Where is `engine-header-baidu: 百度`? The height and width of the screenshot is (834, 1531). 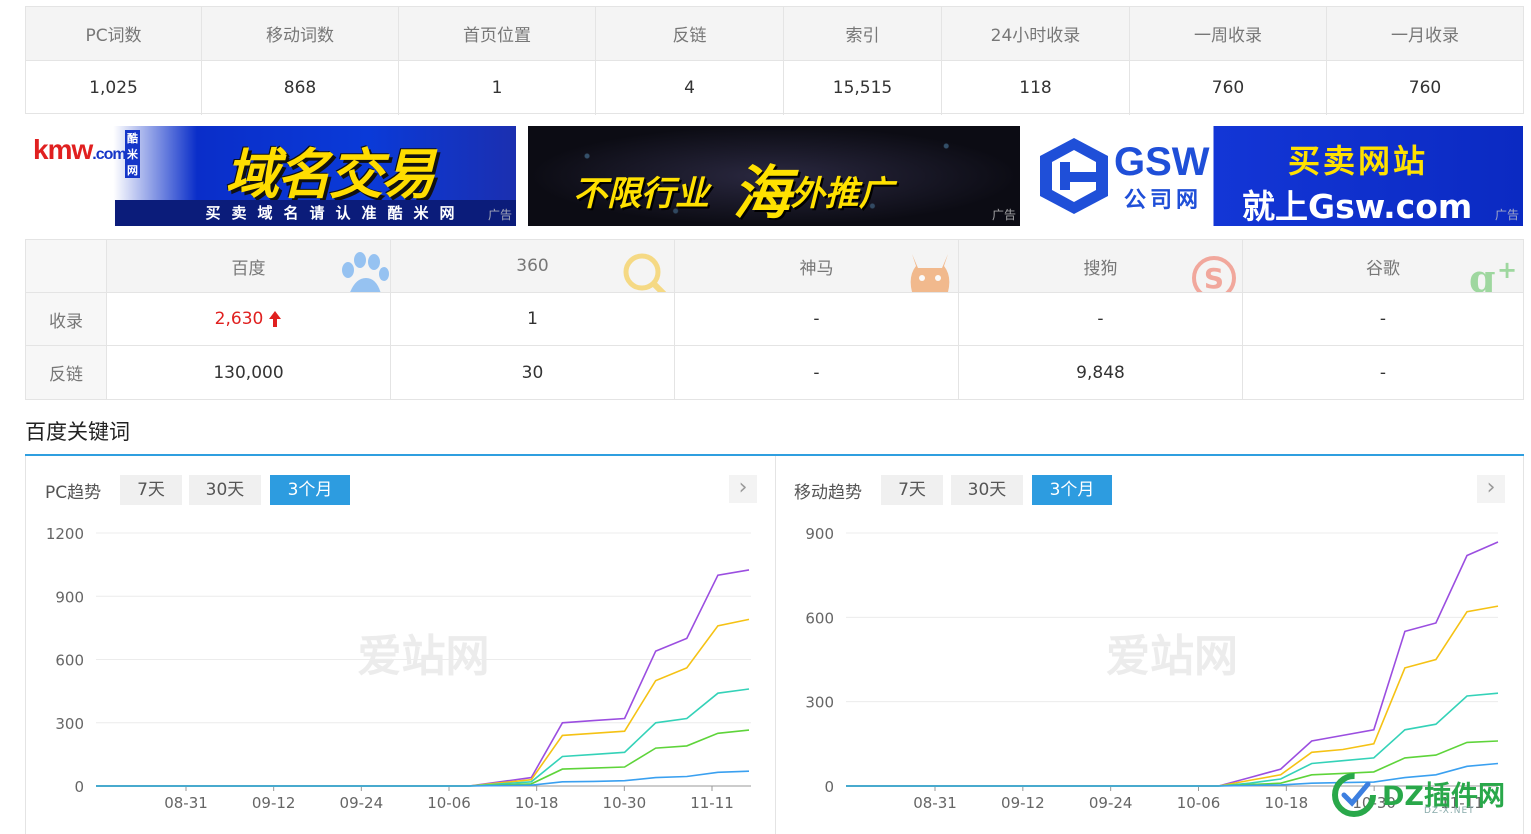
engine-header-baidu: 百度 is located at coordinates (249, 266).